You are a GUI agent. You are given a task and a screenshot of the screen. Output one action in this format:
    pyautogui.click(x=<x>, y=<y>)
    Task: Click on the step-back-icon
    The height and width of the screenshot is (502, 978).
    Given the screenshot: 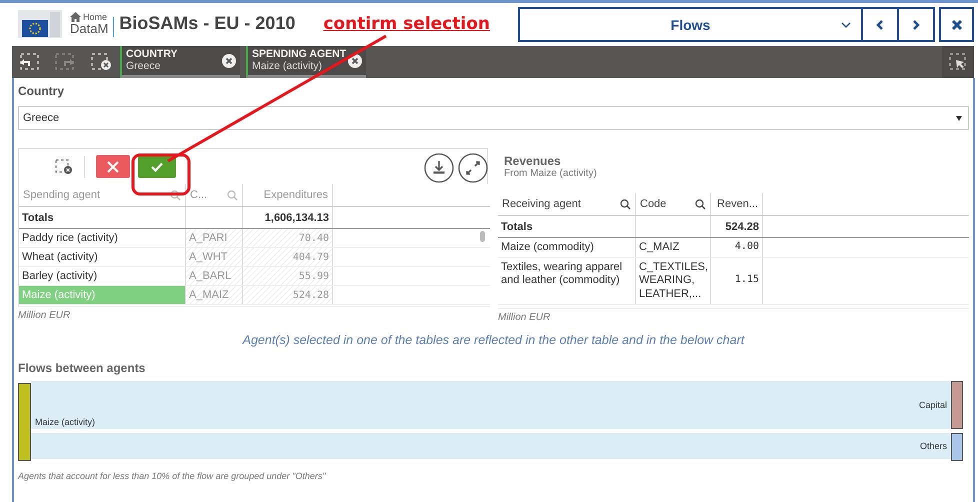 What is the action you would take?
    pyautogui.click(x=29, y=62)
    